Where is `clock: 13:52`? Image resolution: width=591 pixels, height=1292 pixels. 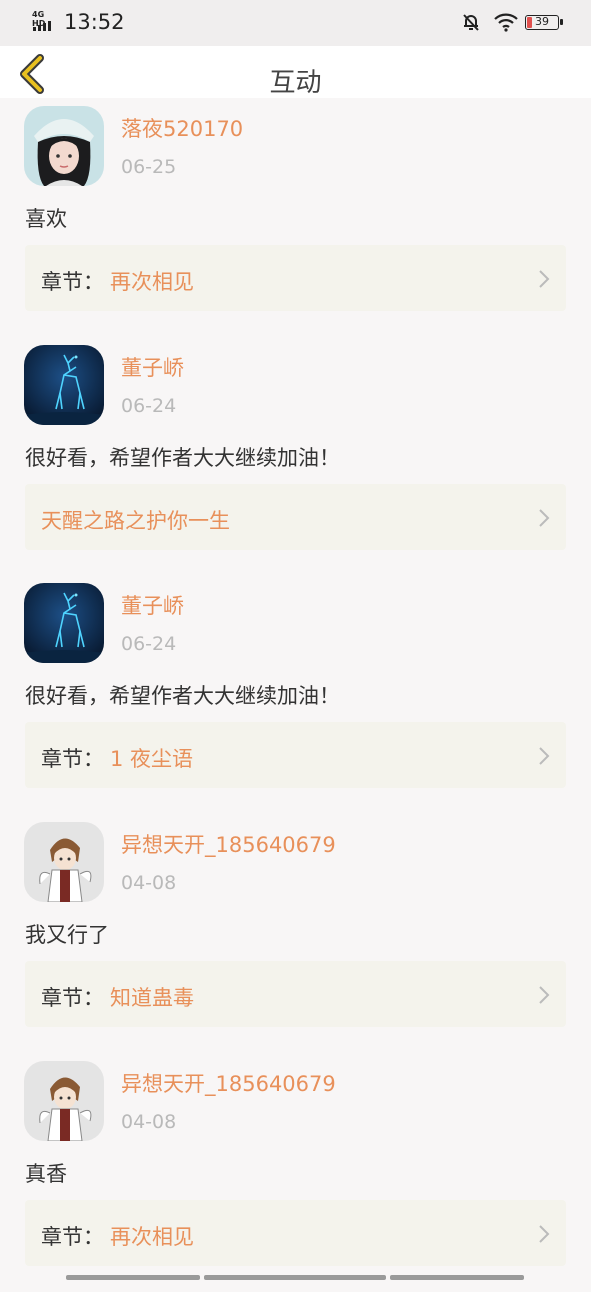 clock: 13:52 is located at coordinates (94, 22).